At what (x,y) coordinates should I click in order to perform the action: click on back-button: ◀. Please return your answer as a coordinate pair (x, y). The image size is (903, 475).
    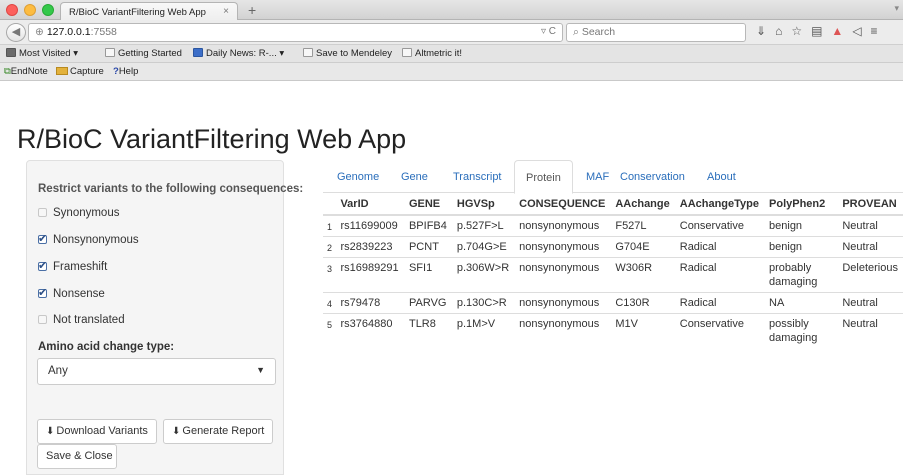
    Looking at the image, I should click on (16, 32).